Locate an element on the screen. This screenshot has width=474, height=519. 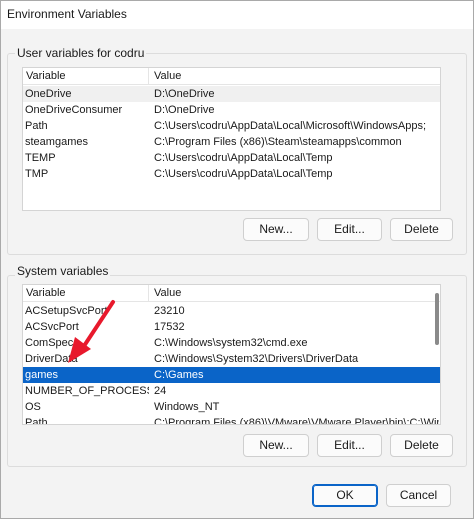
annotation-arrow-icon is located at coordinates (91, 331).